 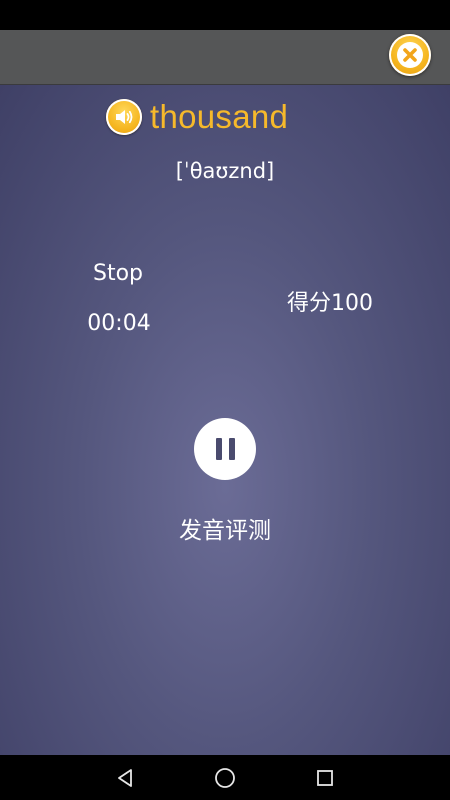 I want to click on recents-icon, so click(x=325, y=778).